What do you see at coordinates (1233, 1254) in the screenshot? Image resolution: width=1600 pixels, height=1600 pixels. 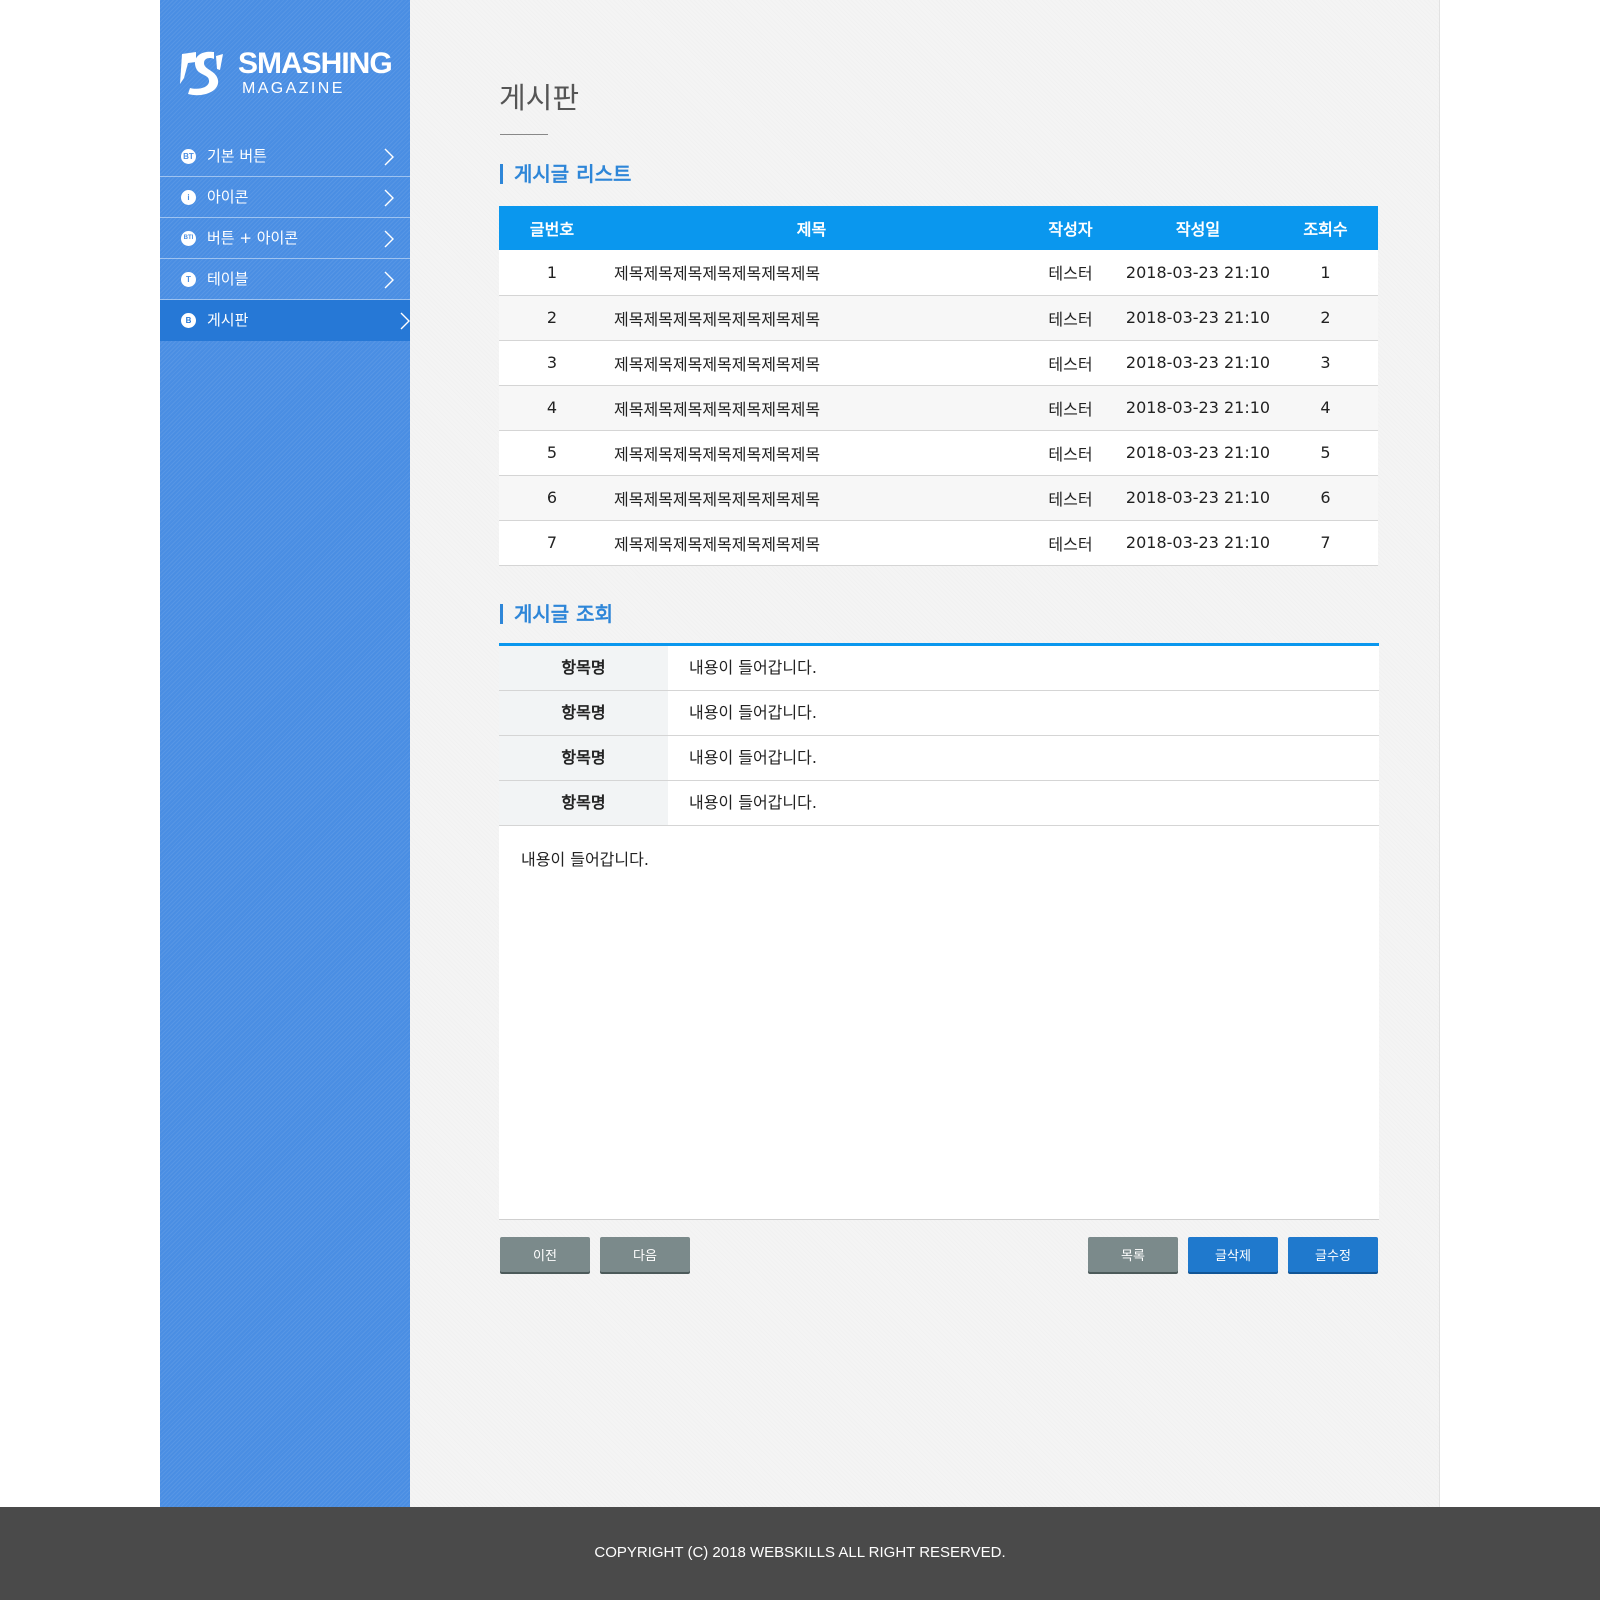 I see `delete-post-button: 글삭제` at bounding box center [1233, 1254].